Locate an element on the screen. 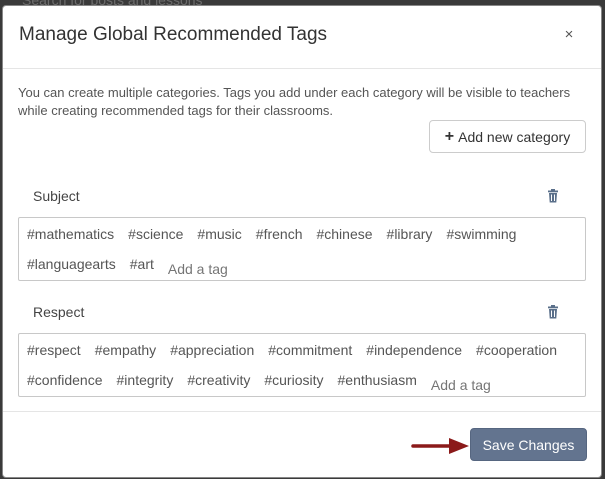 This screenshot has width=605, height=479. add-new-category-button: + Add new category is located at coordinates (507, 136).